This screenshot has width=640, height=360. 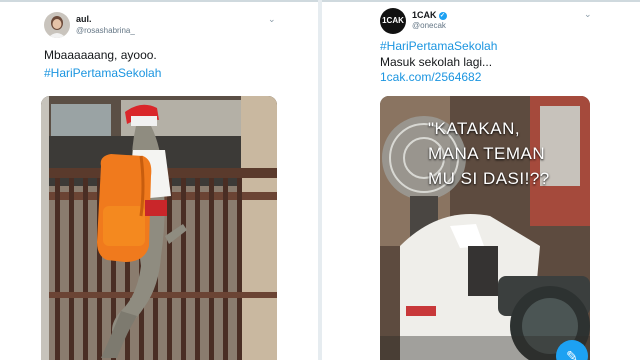 What do you see at coordinates (105, 30) in the screenshot?
I see `user-handle: @rosashabrina_` at bounding box center [105, 30].